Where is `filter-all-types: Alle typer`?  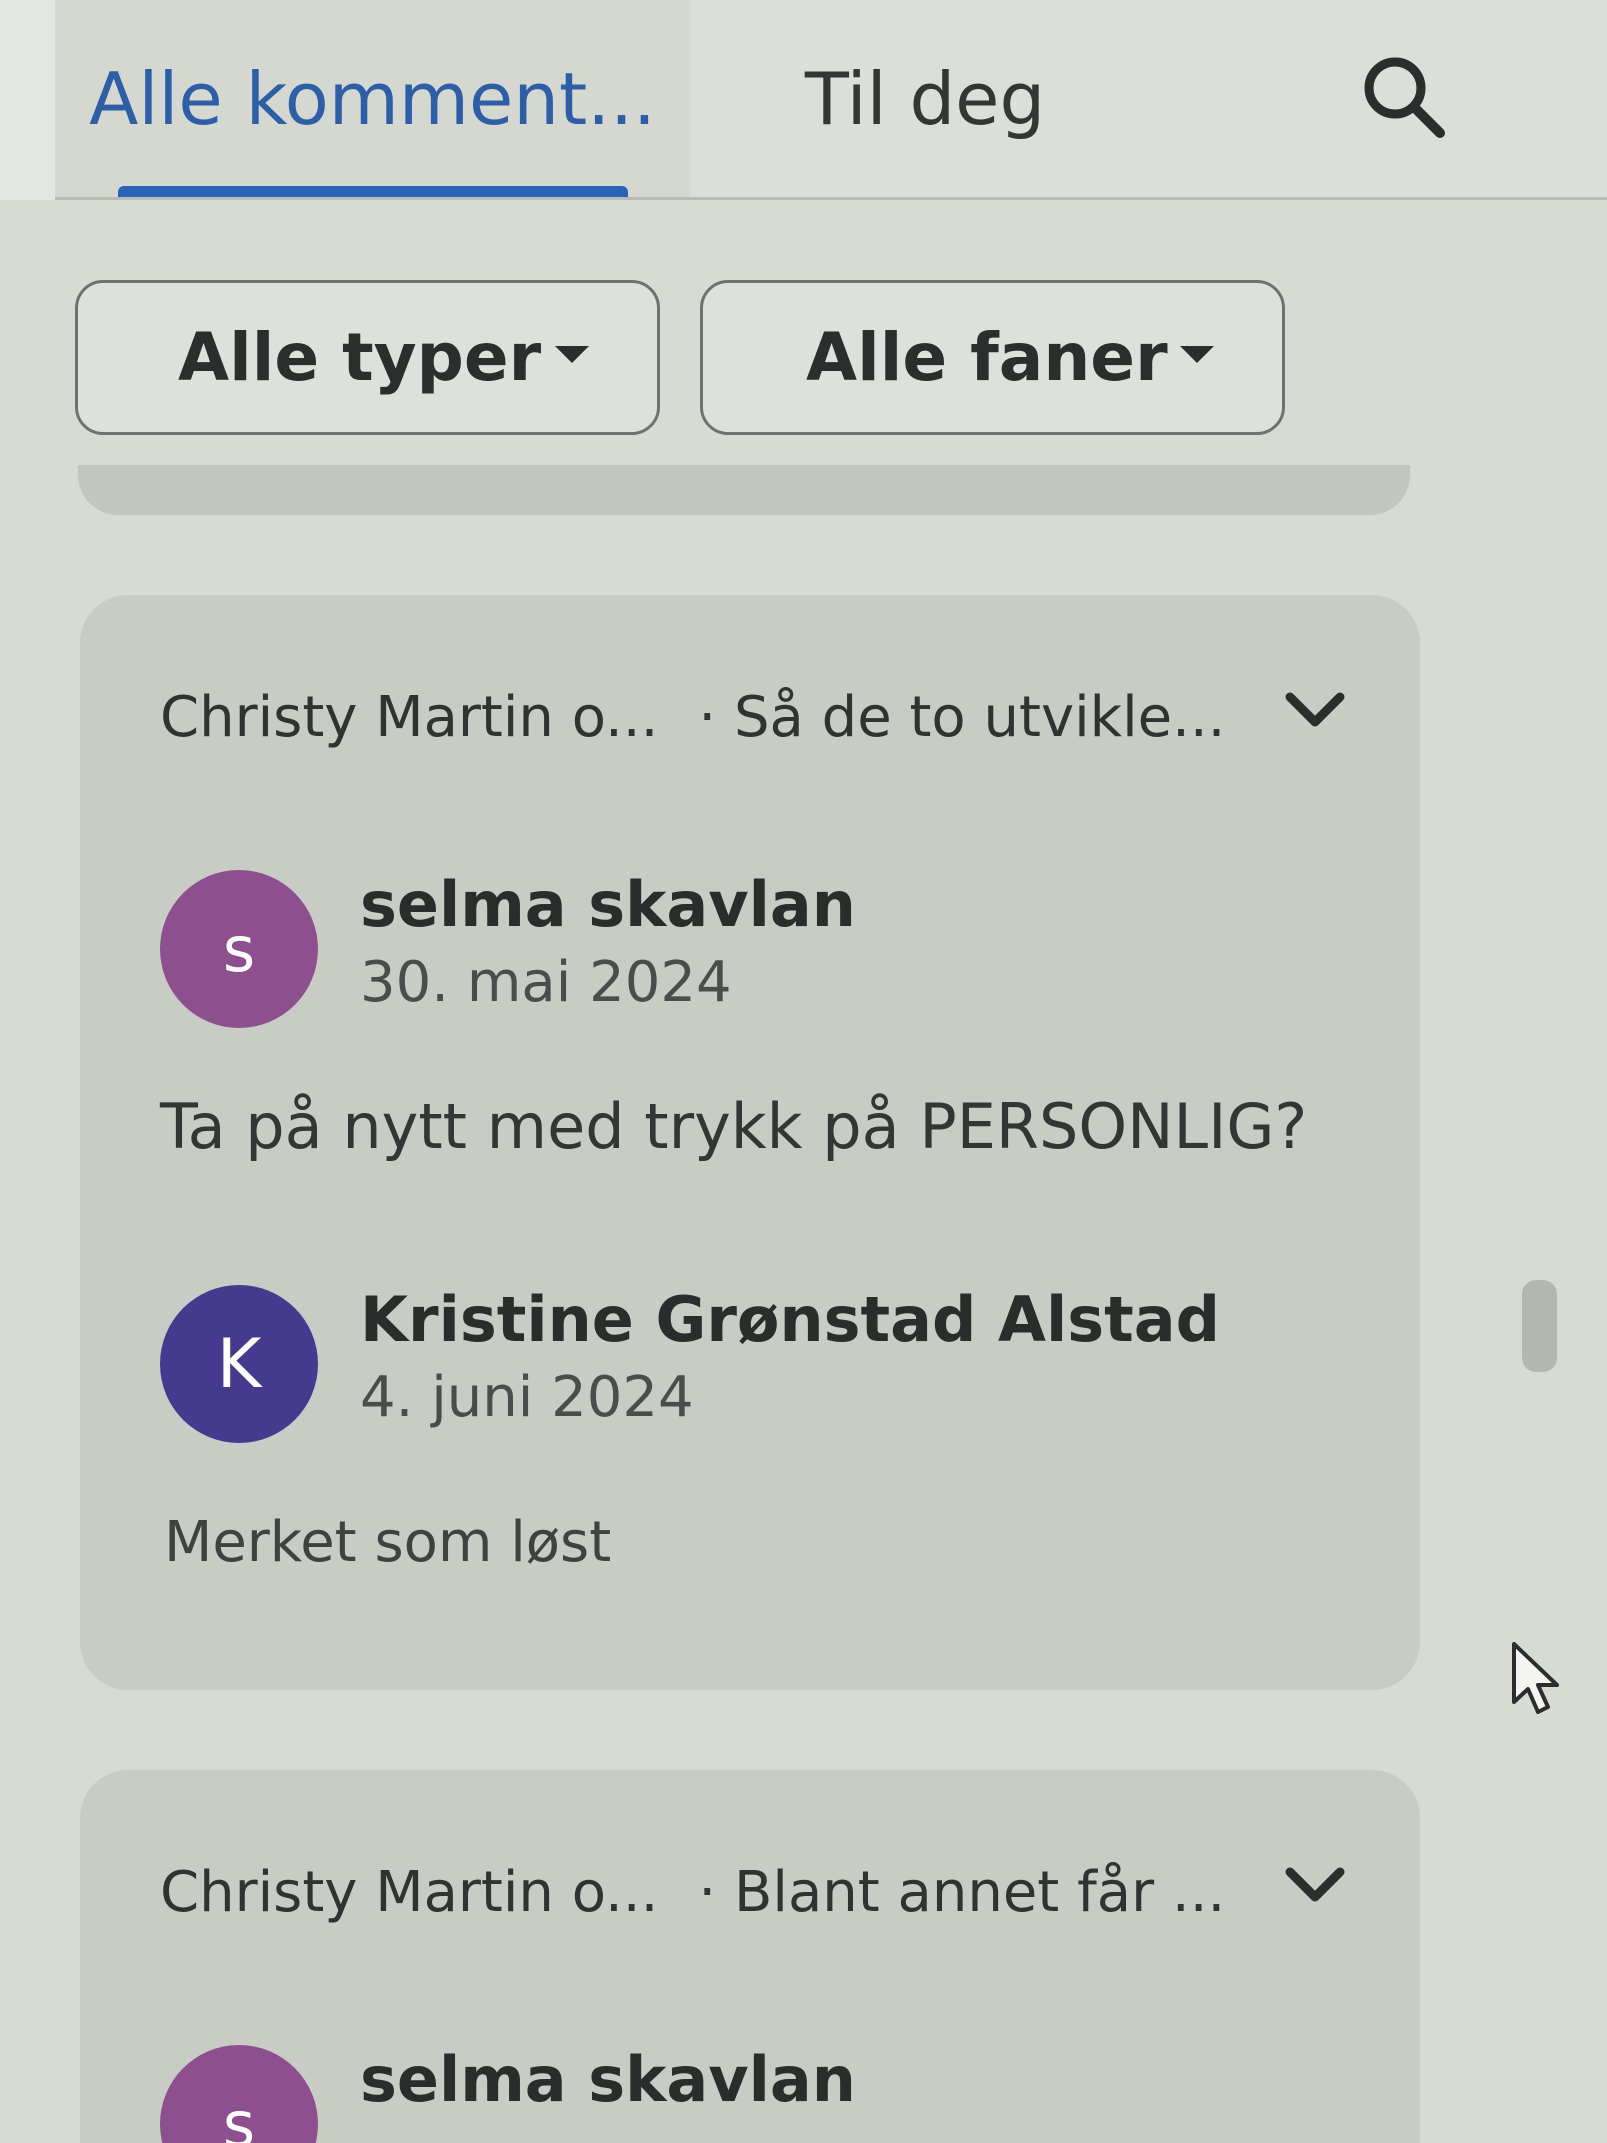
filter-all-types: Alle typer is located at coordinates (367, 357).